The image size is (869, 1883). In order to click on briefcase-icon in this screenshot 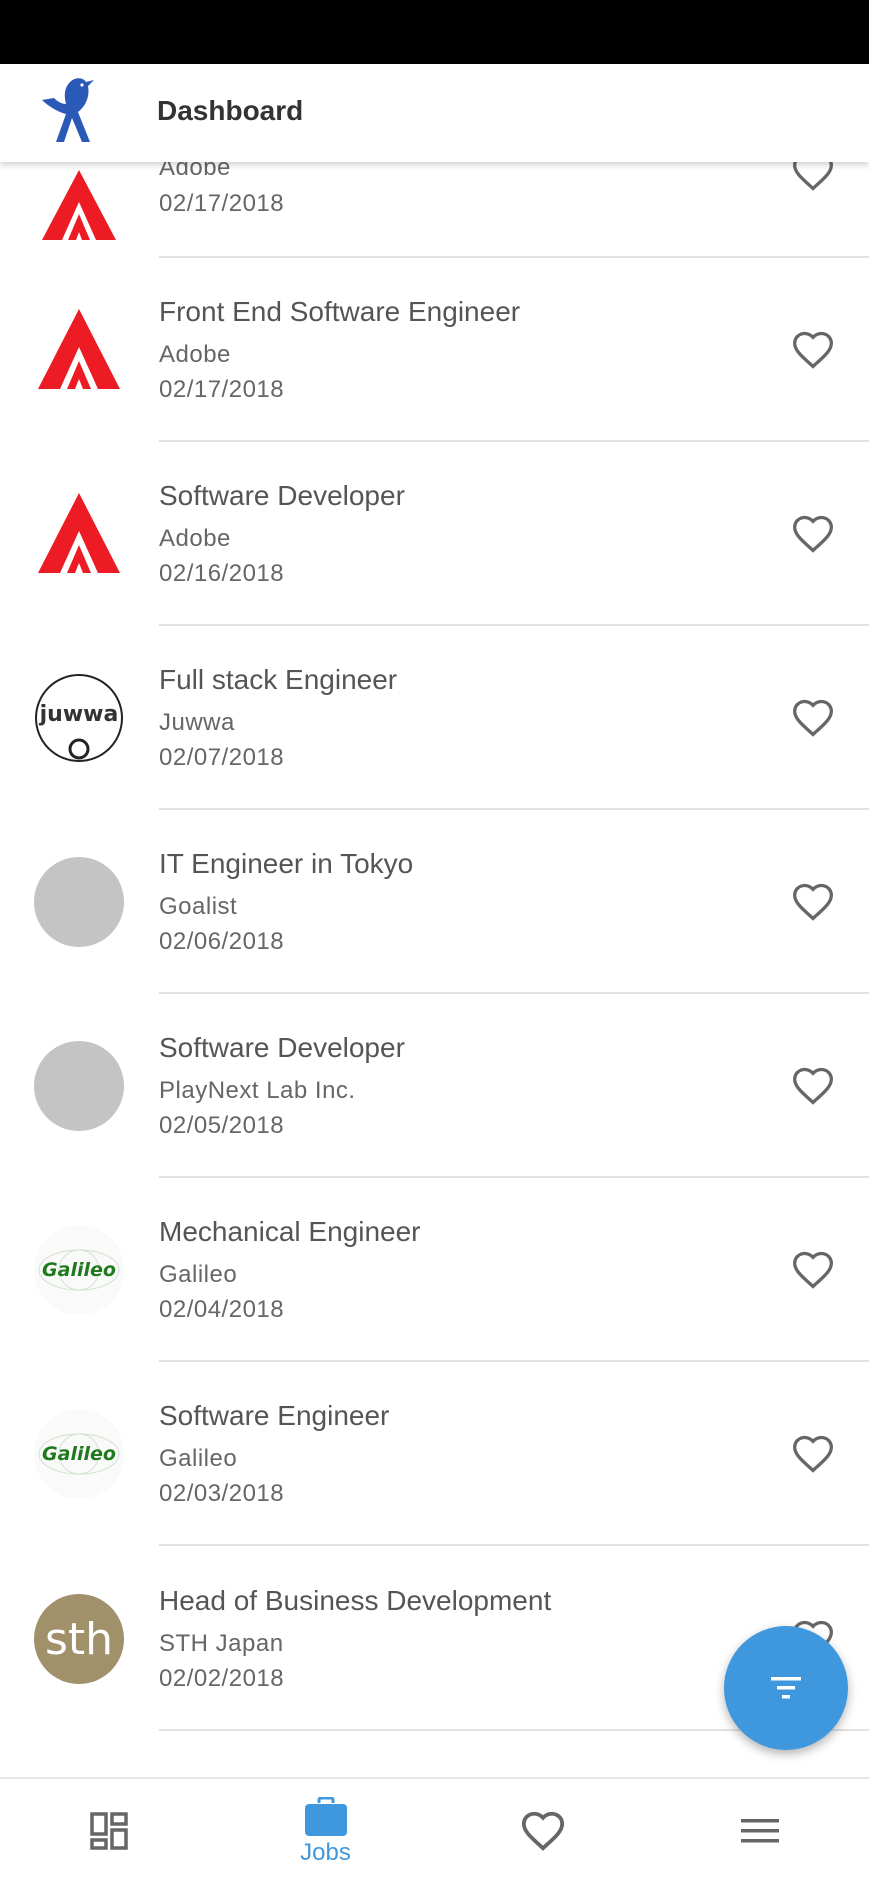, I will do `click(325, 1816)`.